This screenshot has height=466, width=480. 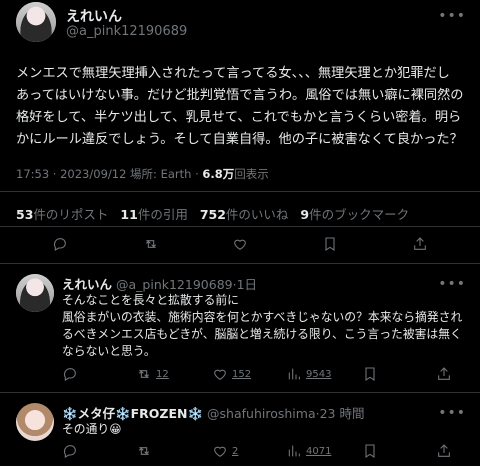 I want to click on reposts-count: 53, so click(x=24, y=214).